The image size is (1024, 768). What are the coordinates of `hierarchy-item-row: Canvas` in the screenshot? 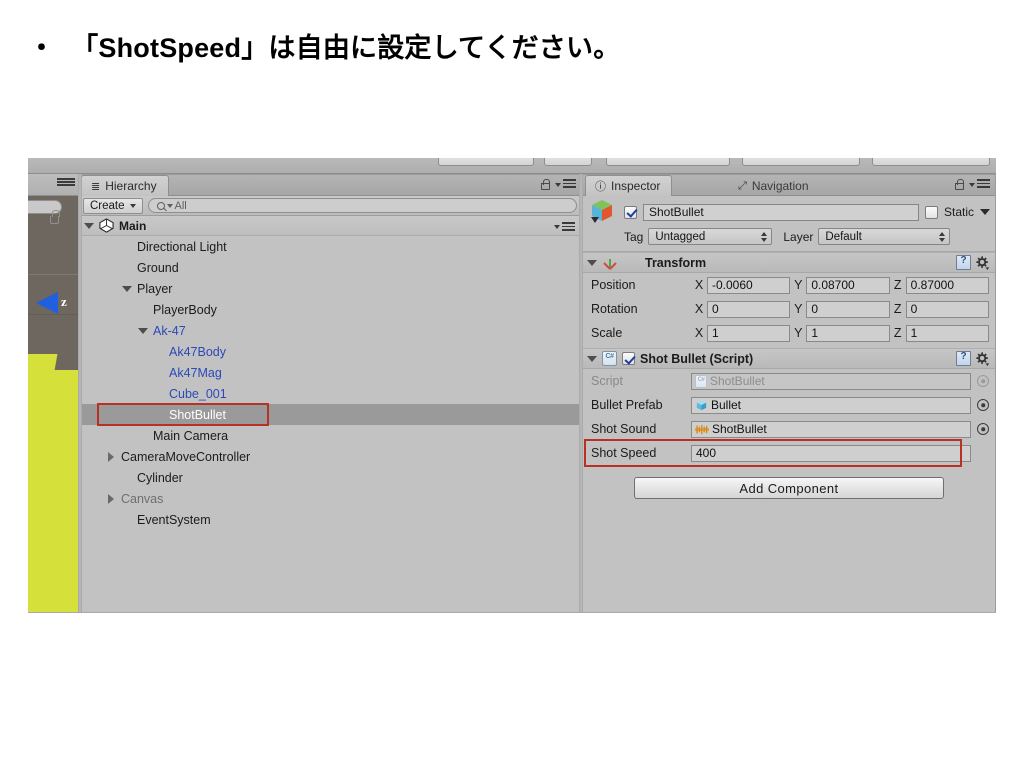 It's located at (330, 498).